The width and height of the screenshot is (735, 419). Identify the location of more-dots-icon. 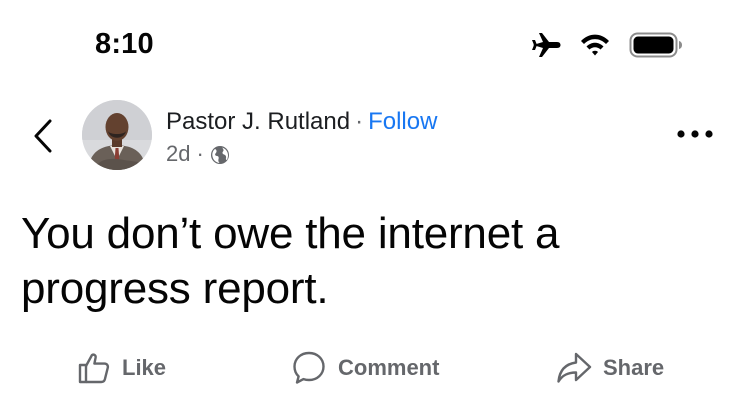
(695, 134).